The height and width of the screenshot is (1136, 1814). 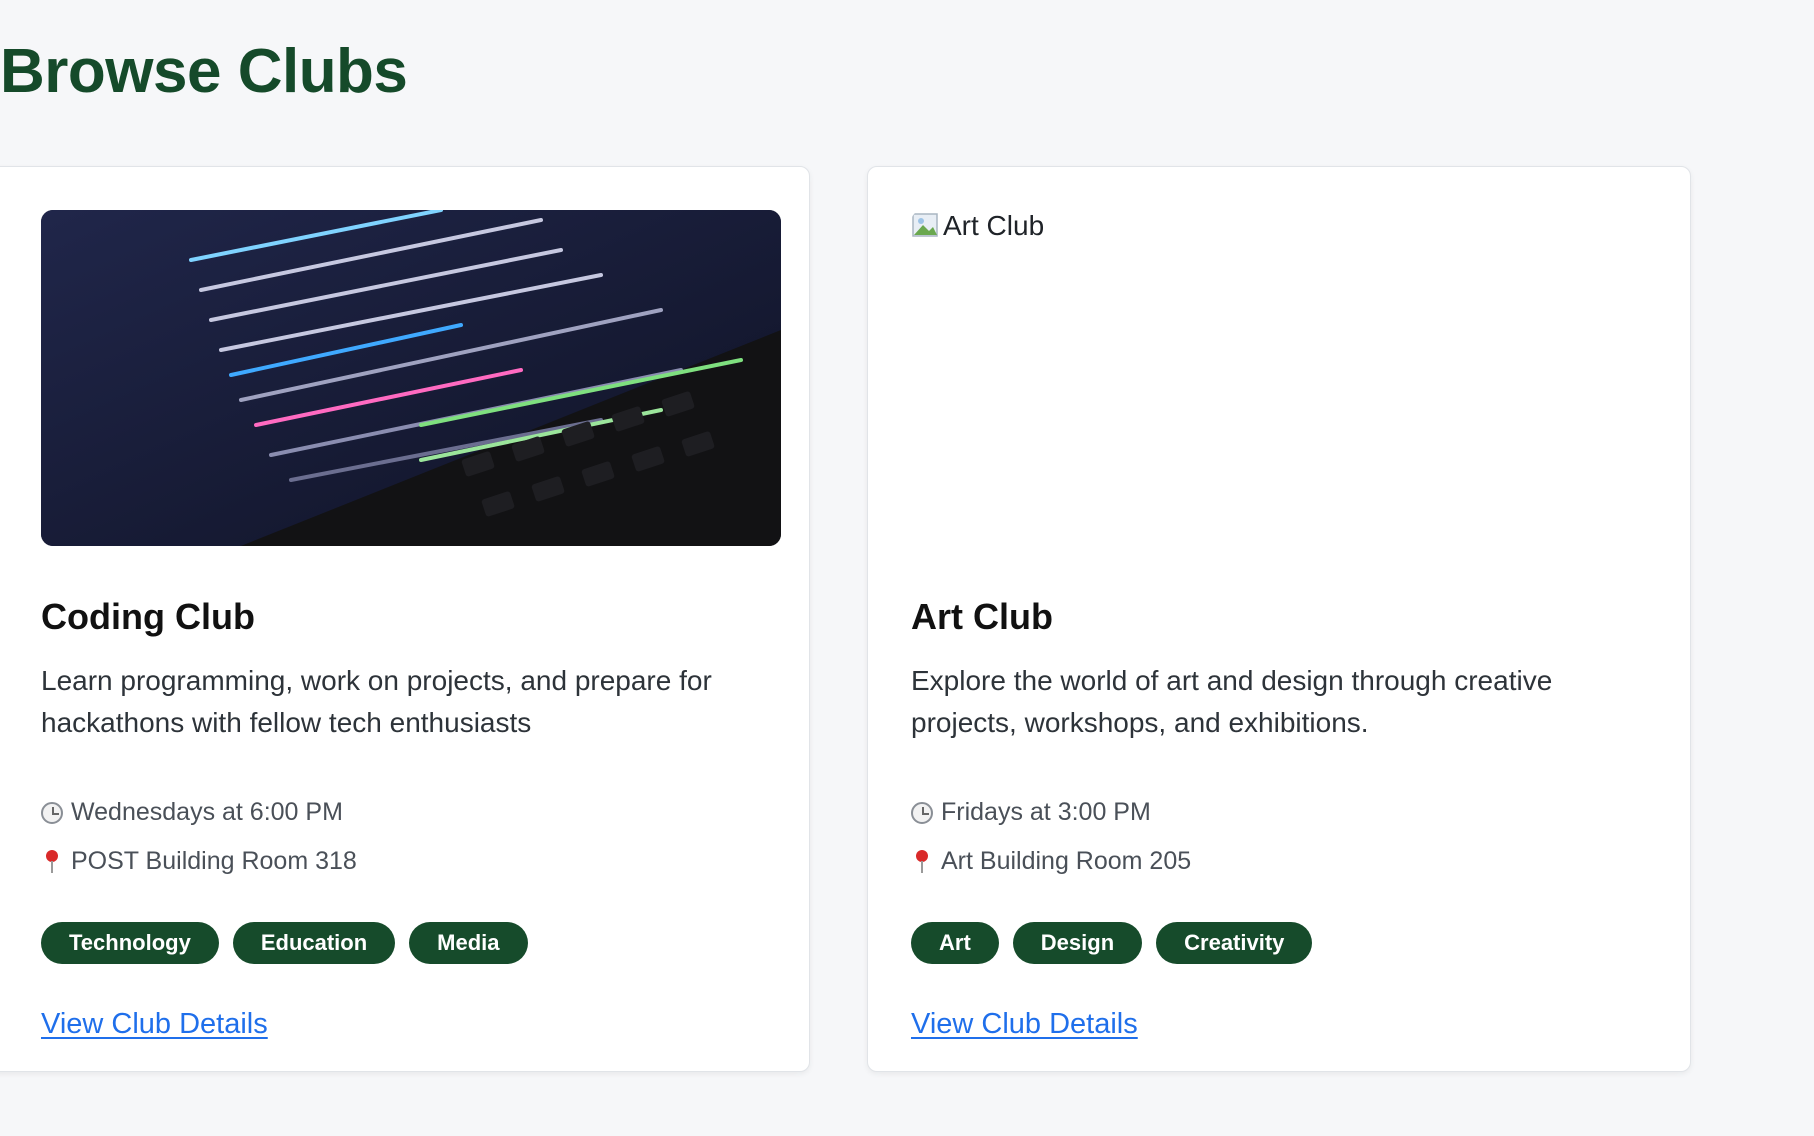 I want to click on club-image-art: Art Club, so click(x=1281, y=378).